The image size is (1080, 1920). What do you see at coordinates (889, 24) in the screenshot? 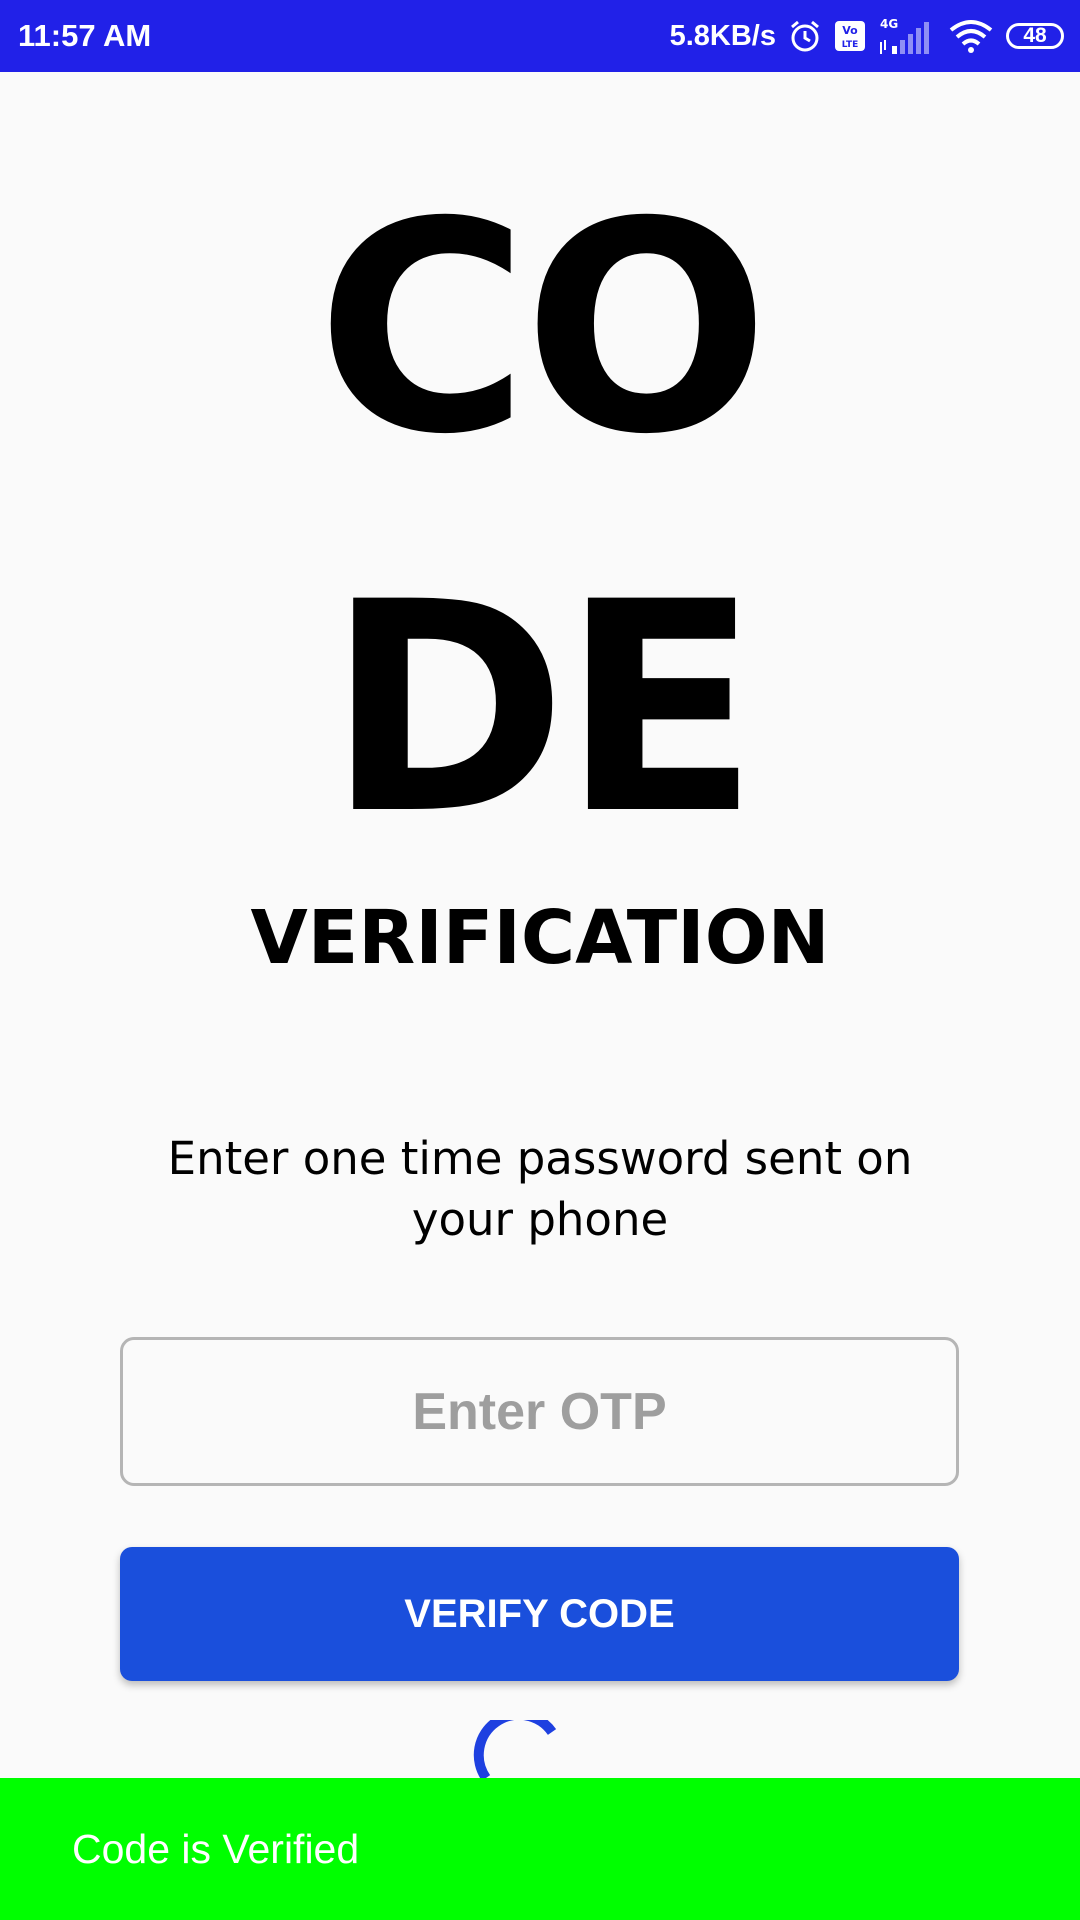
I see `network-type-label: 4G` at bounding box center [889, 24].